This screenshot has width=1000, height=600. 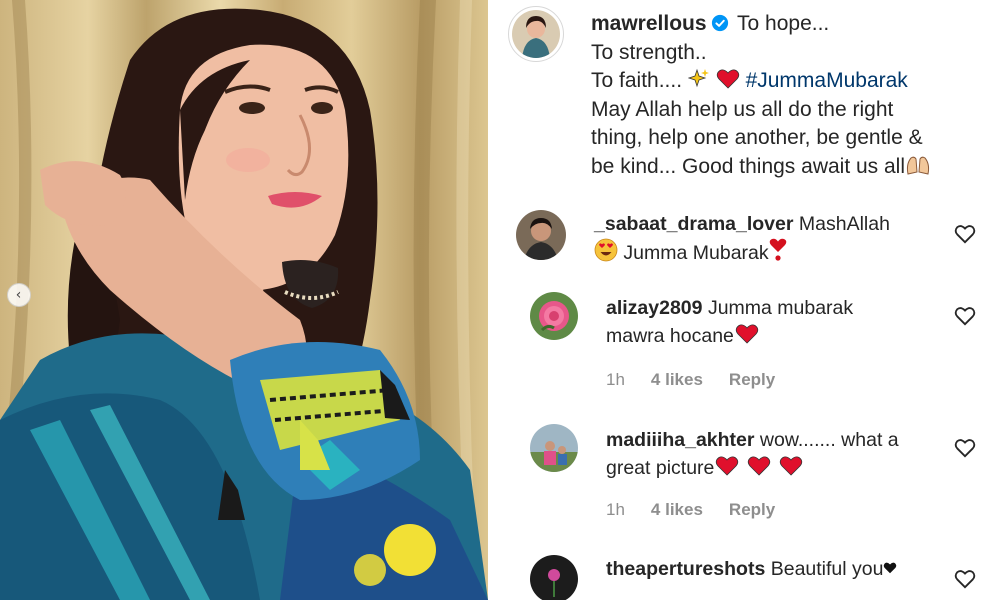 What do you see at coordinates (693, 224) in the screenshot?
I see `commenter-username: _sabaat_drama_lover` at bounding box center [693, 224].